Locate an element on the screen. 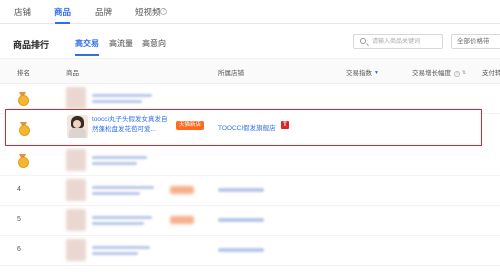  rank-number: 4 is located at coordinates (19, 189).